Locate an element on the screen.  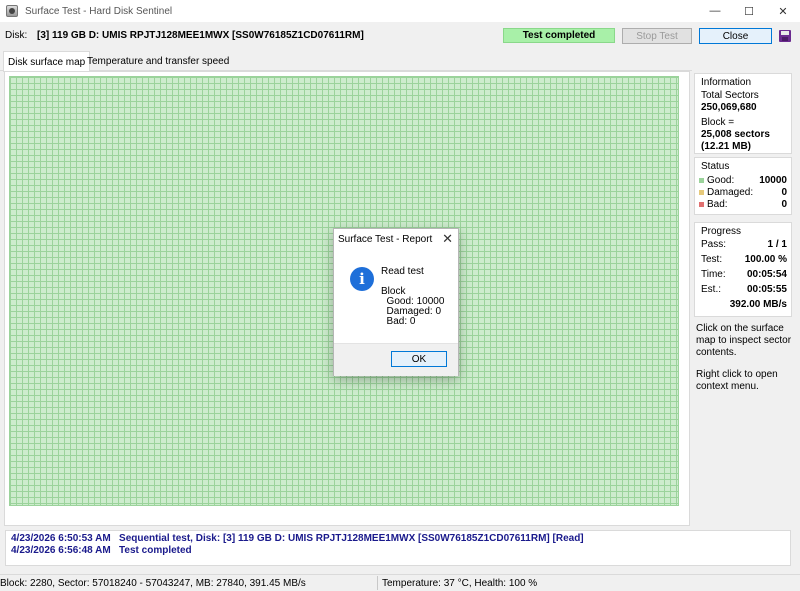
bad-swatch is located at coordinates (701, 204).